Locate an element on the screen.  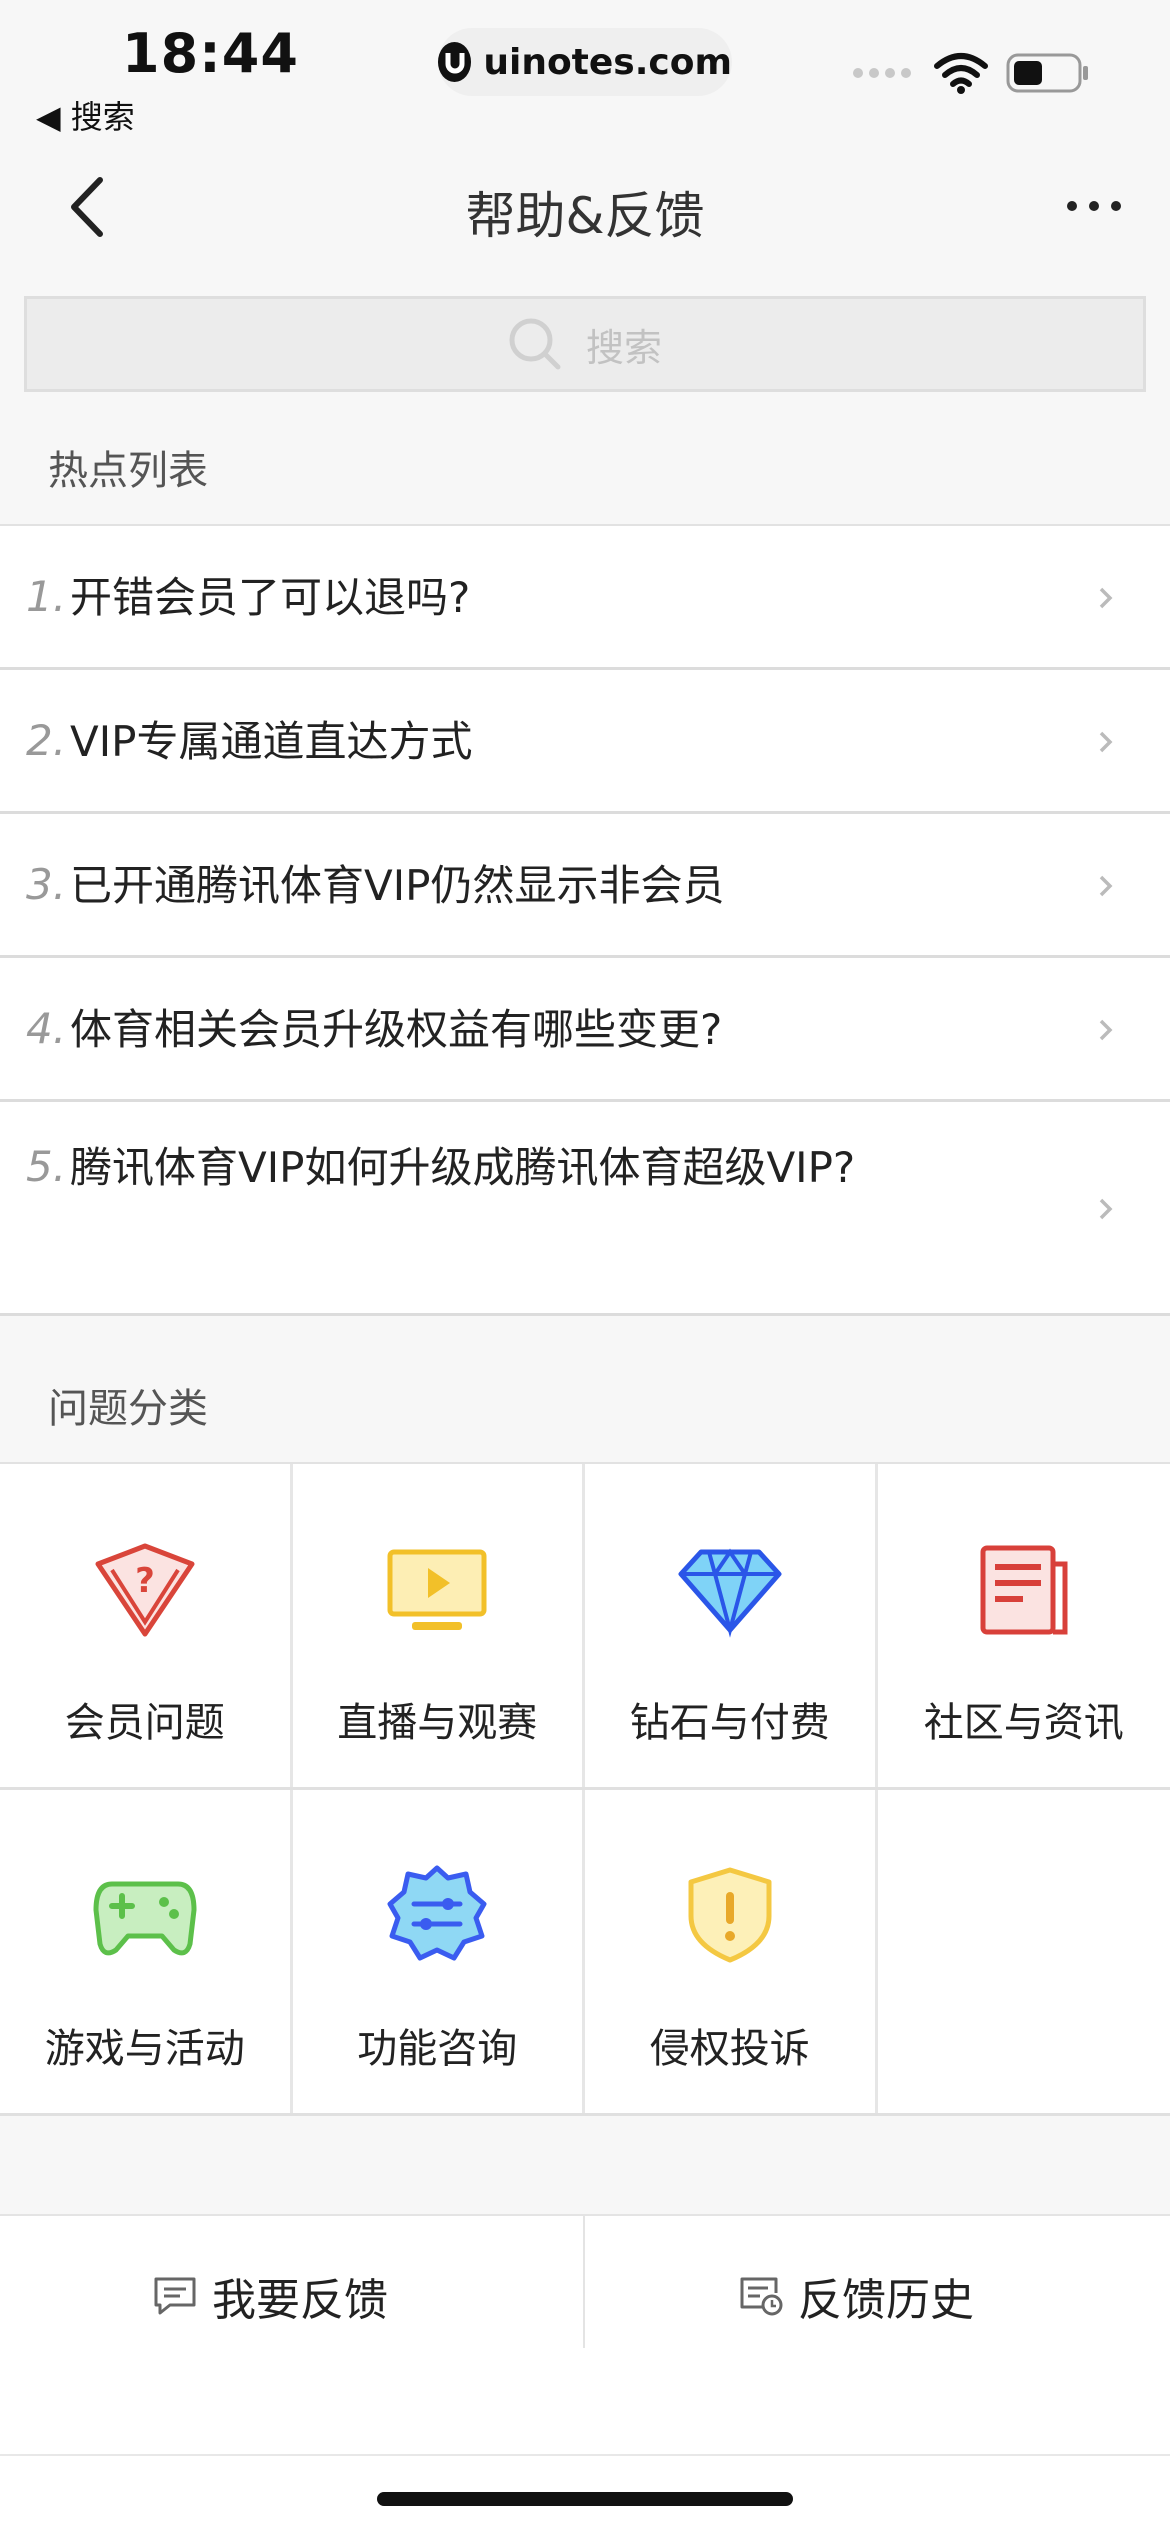
hot-item-number: 5. is located at coordinates (46, 1166).